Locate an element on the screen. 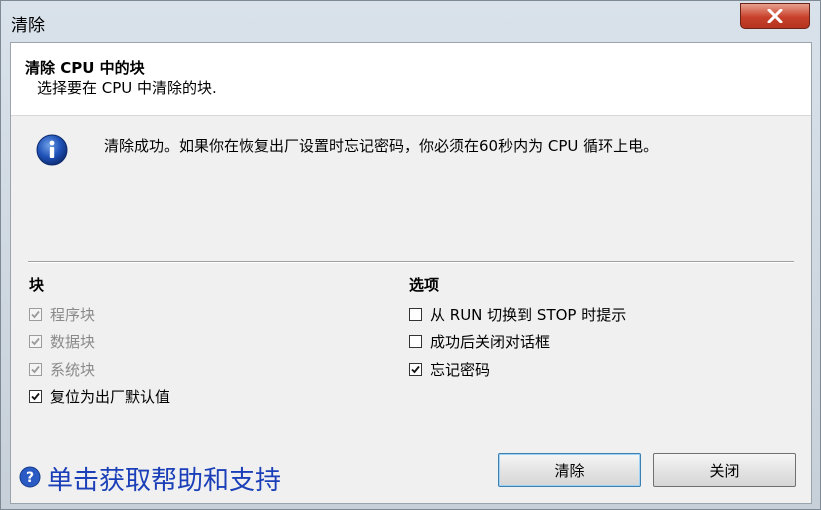 The image size is (821, 510). block-option-3: 系统块 is located at coordinates (62, 369).